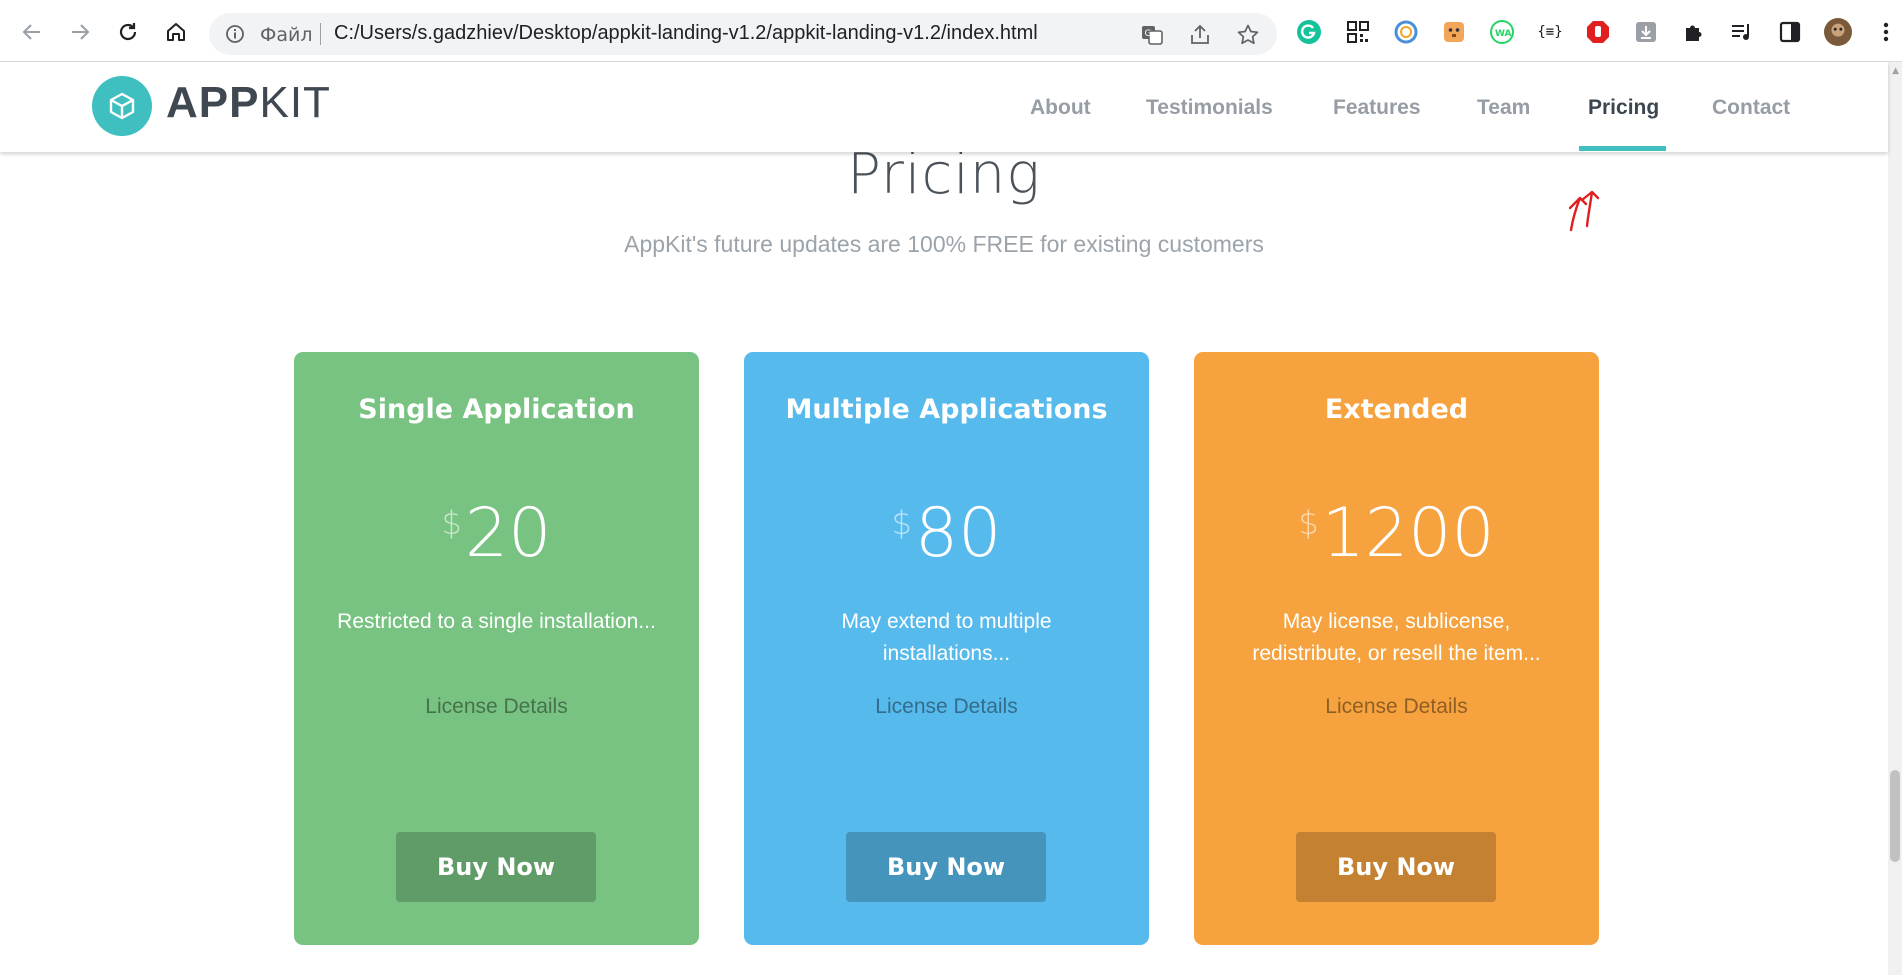 Image resolution: width=1902 pixels, height=975 pixels. What do you see at coordinates (1200, 35) in the screenshot?
I see `share-icon` at bounding box center [1200, 35].